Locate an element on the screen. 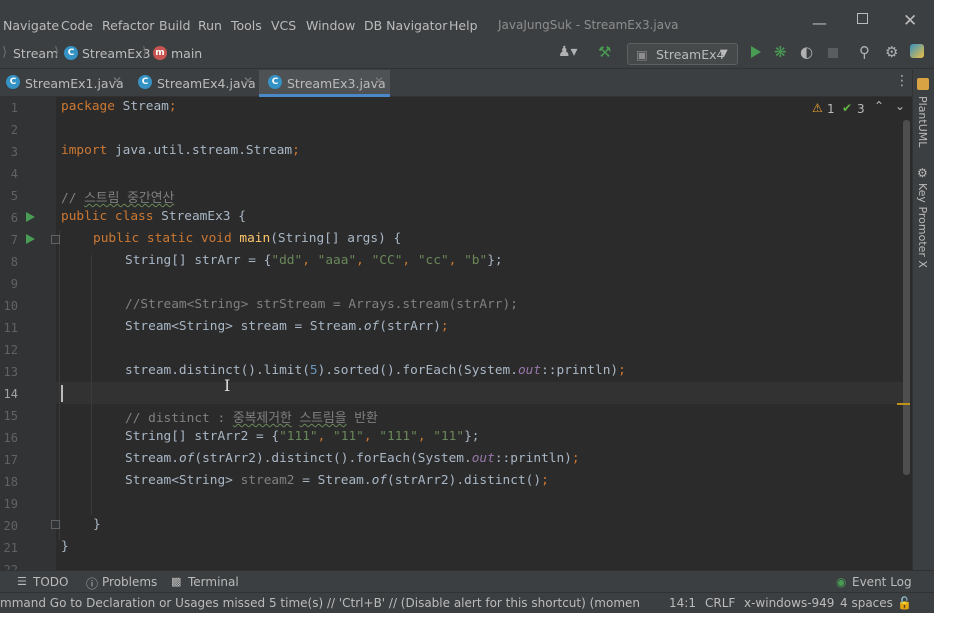 The height and width of the screenshot is (629, 956). line-number: 18 is located at coordinates (10, 482).